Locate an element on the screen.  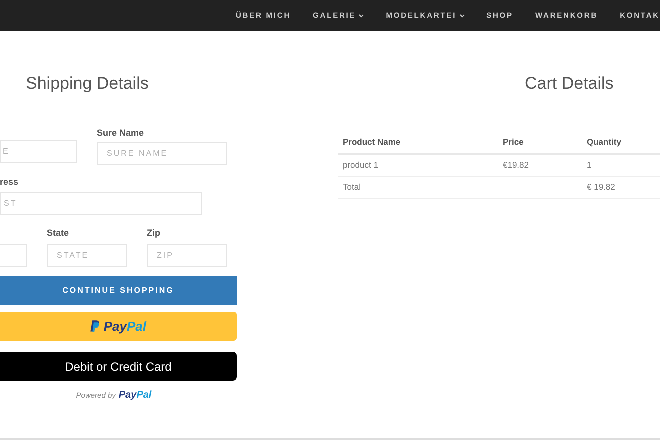
field-label: Sure Name is located at coordinates (121, 133).